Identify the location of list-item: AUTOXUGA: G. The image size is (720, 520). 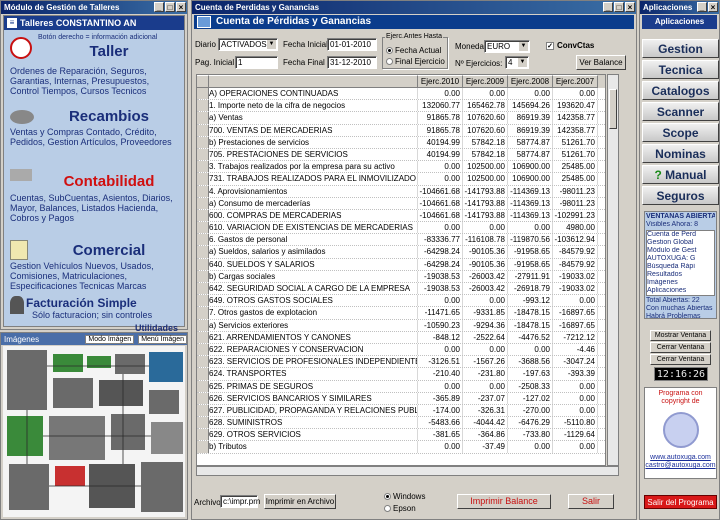
(680, 259).